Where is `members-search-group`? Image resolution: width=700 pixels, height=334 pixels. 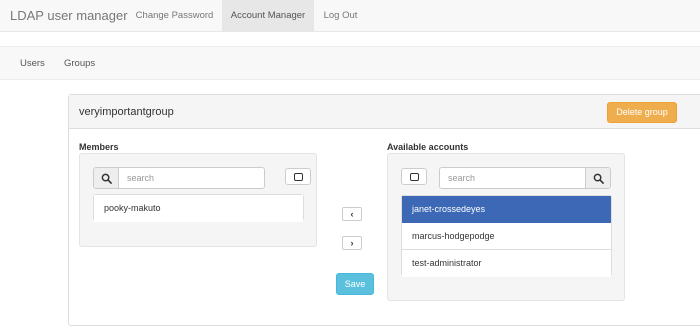 members-search-group is located at coordinates (179, 178).